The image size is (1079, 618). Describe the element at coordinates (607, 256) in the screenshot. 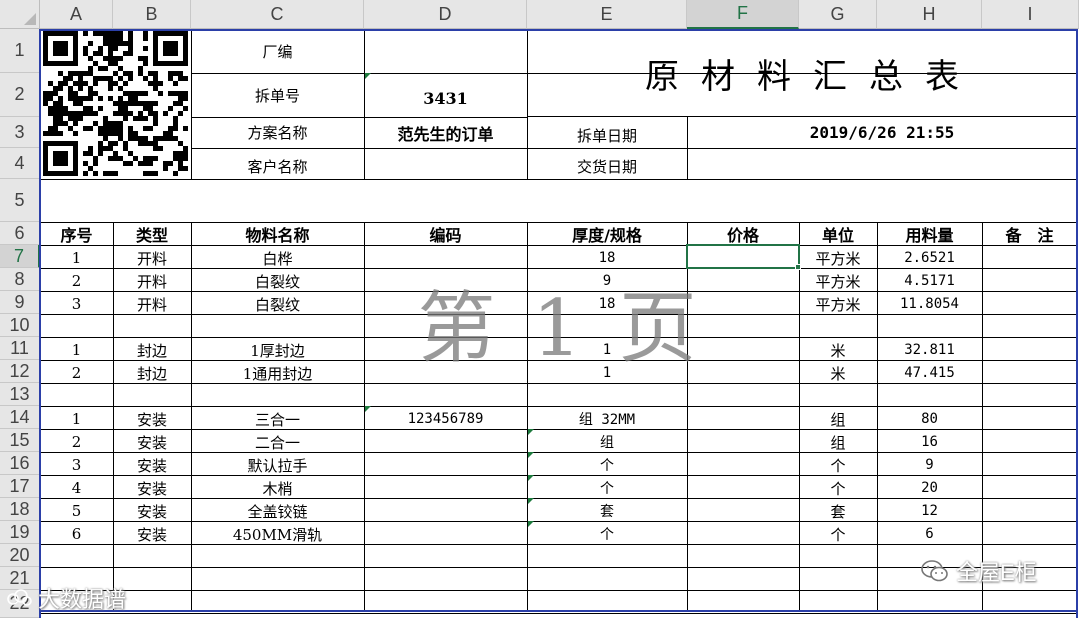

I see `cell-spec: 18` at that location.